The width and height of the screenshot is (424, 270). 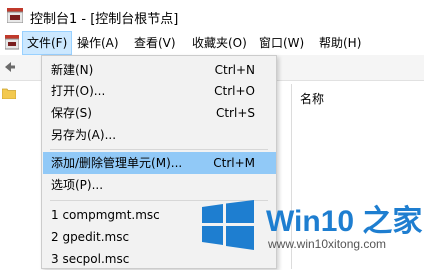 What do you see at coordinates (212, 16) in the screenshot?
I see `title-bar: 控制台1 - [控制台根节点]` at bounding box center [212, 16].